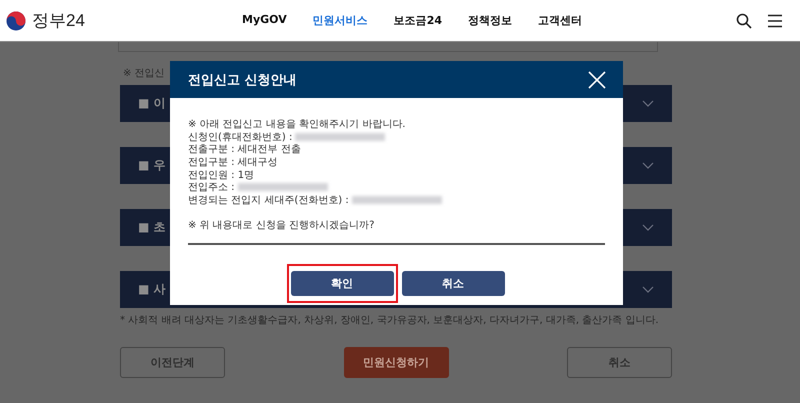 This screenshot has width=800, height=403. Describe the element at coordinates (297, 125) in the screenshot. I see `info-line: ※ 아래 전입신고 내용을 확인해주시기 바랍니다.` at that location.